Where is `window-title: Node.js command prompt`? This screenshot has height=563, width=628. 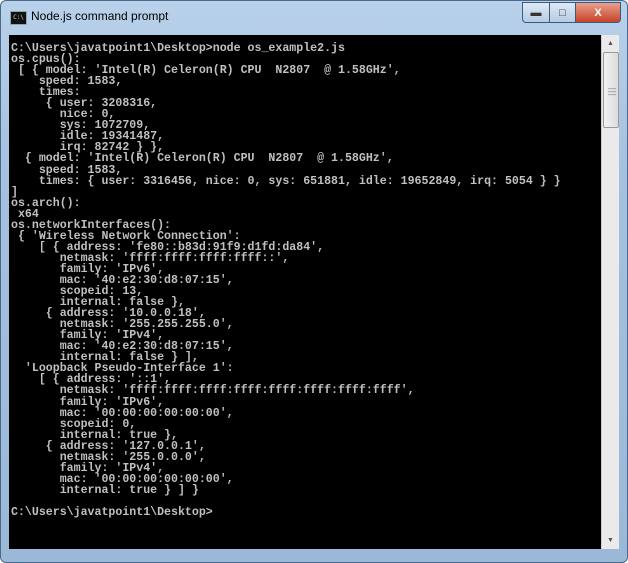
window-title: Node.js command prompt is located at coordinates (100, 16).